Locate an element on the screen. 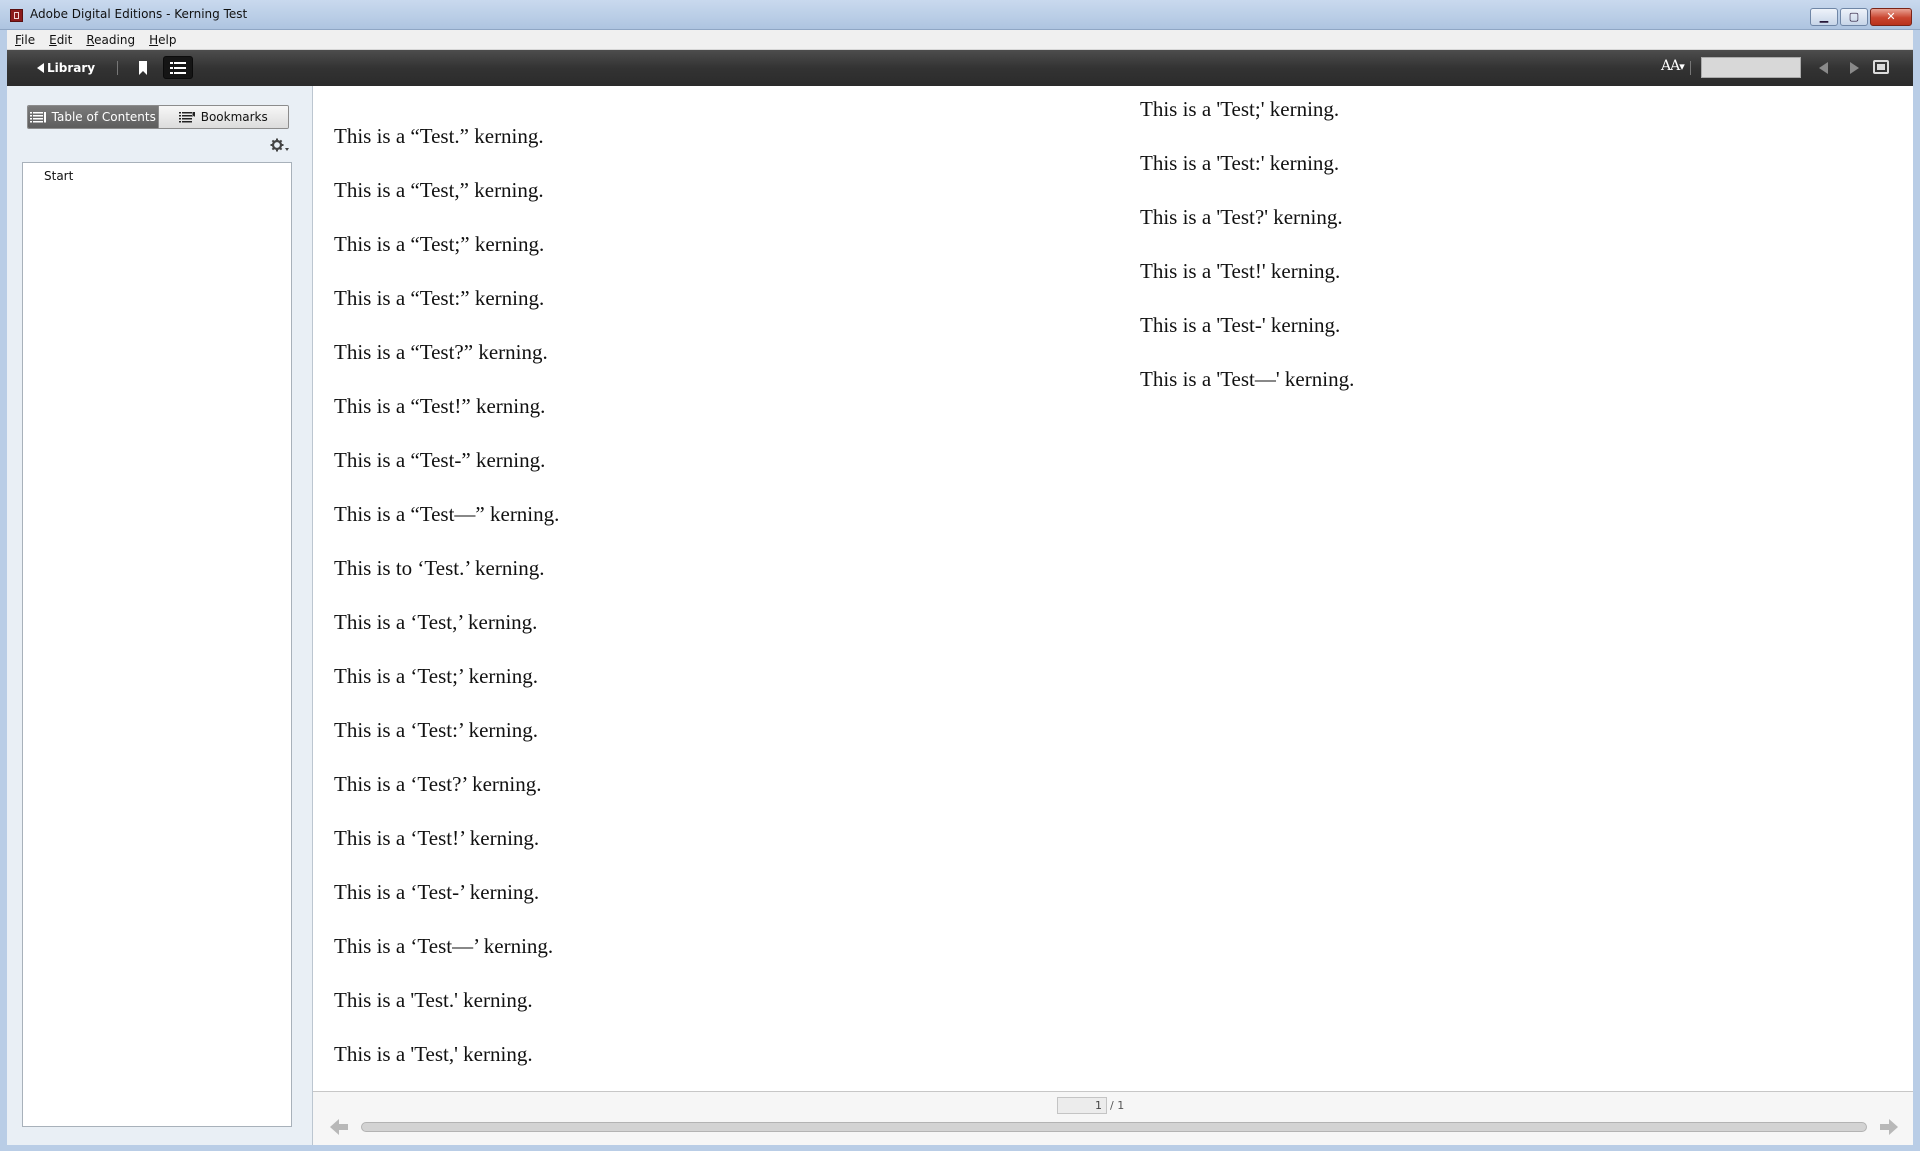 The width and height of the screenshot is (1920, 1151). toc-options-button is located at coordinates (280, 146).